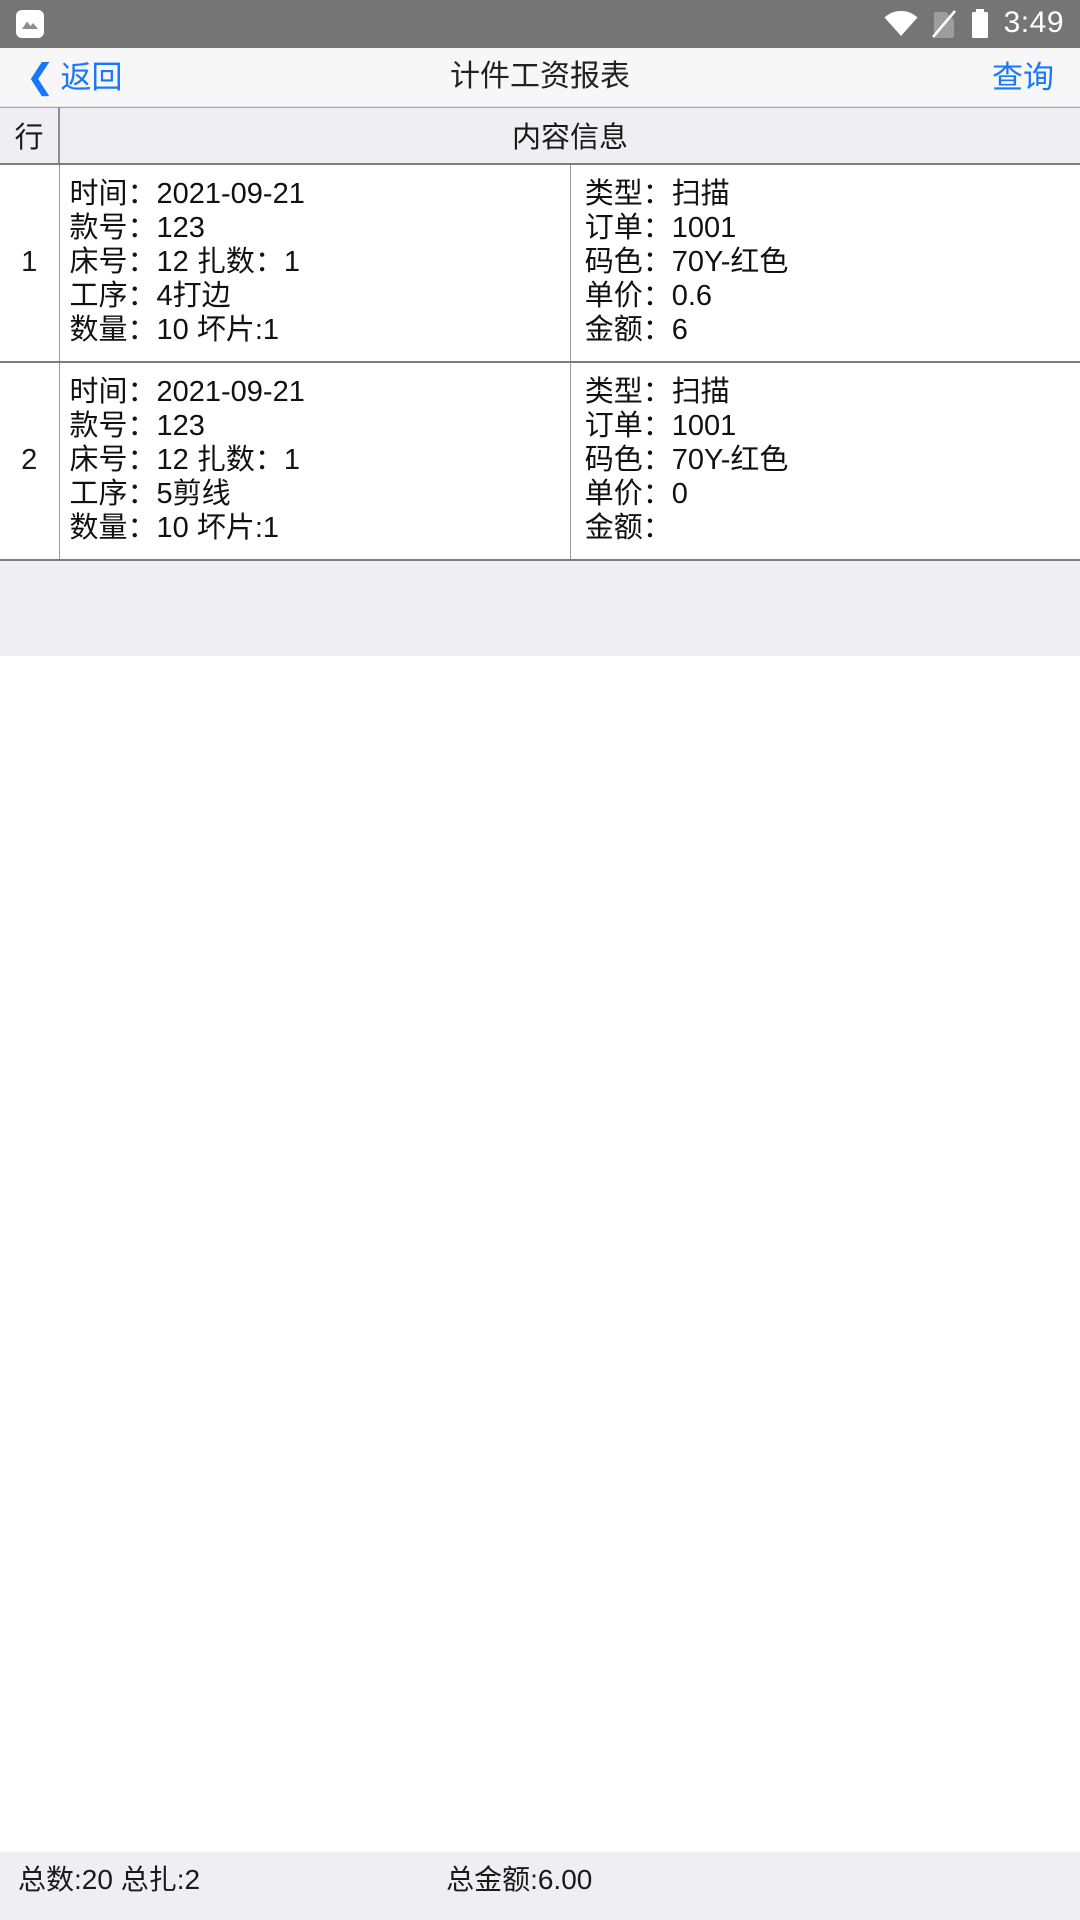 The height and width of the screenshot is (1920, 1080). I want to click on no-sim-icon, so click(943, 24).